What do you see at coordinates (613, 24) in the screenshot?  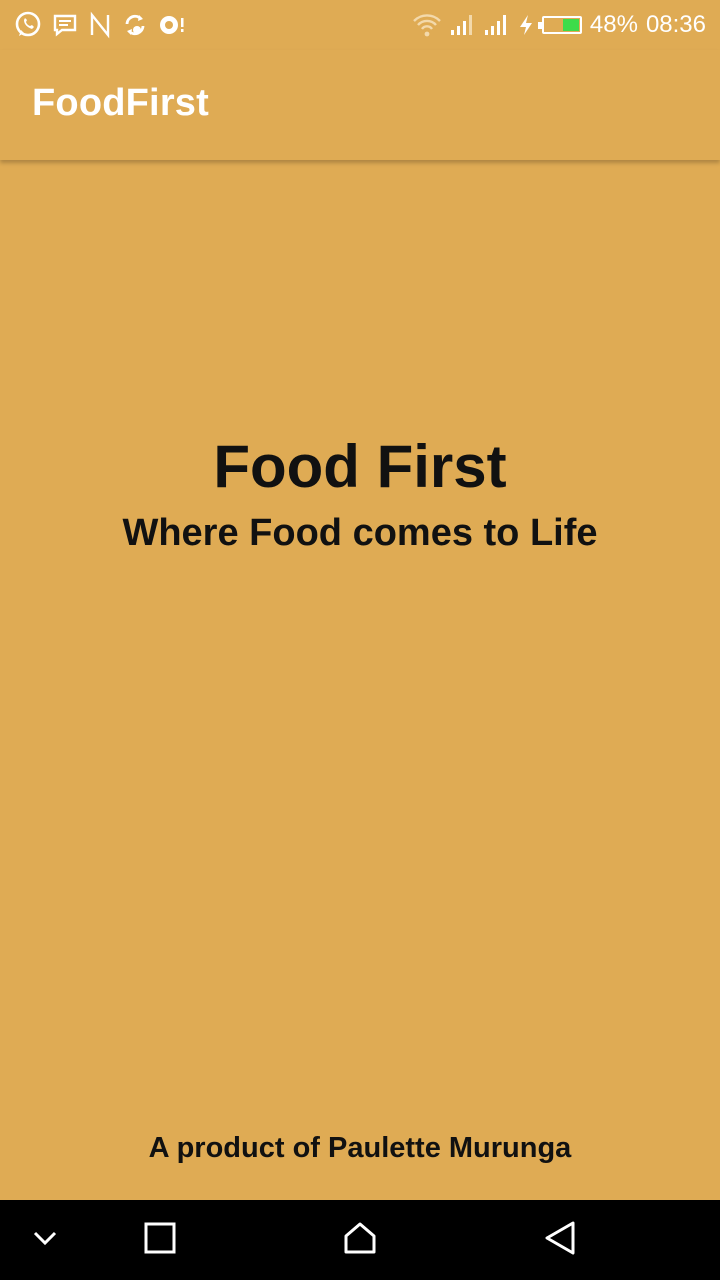 I see `battery-percent: 48%` at bounding box center [613, 24].